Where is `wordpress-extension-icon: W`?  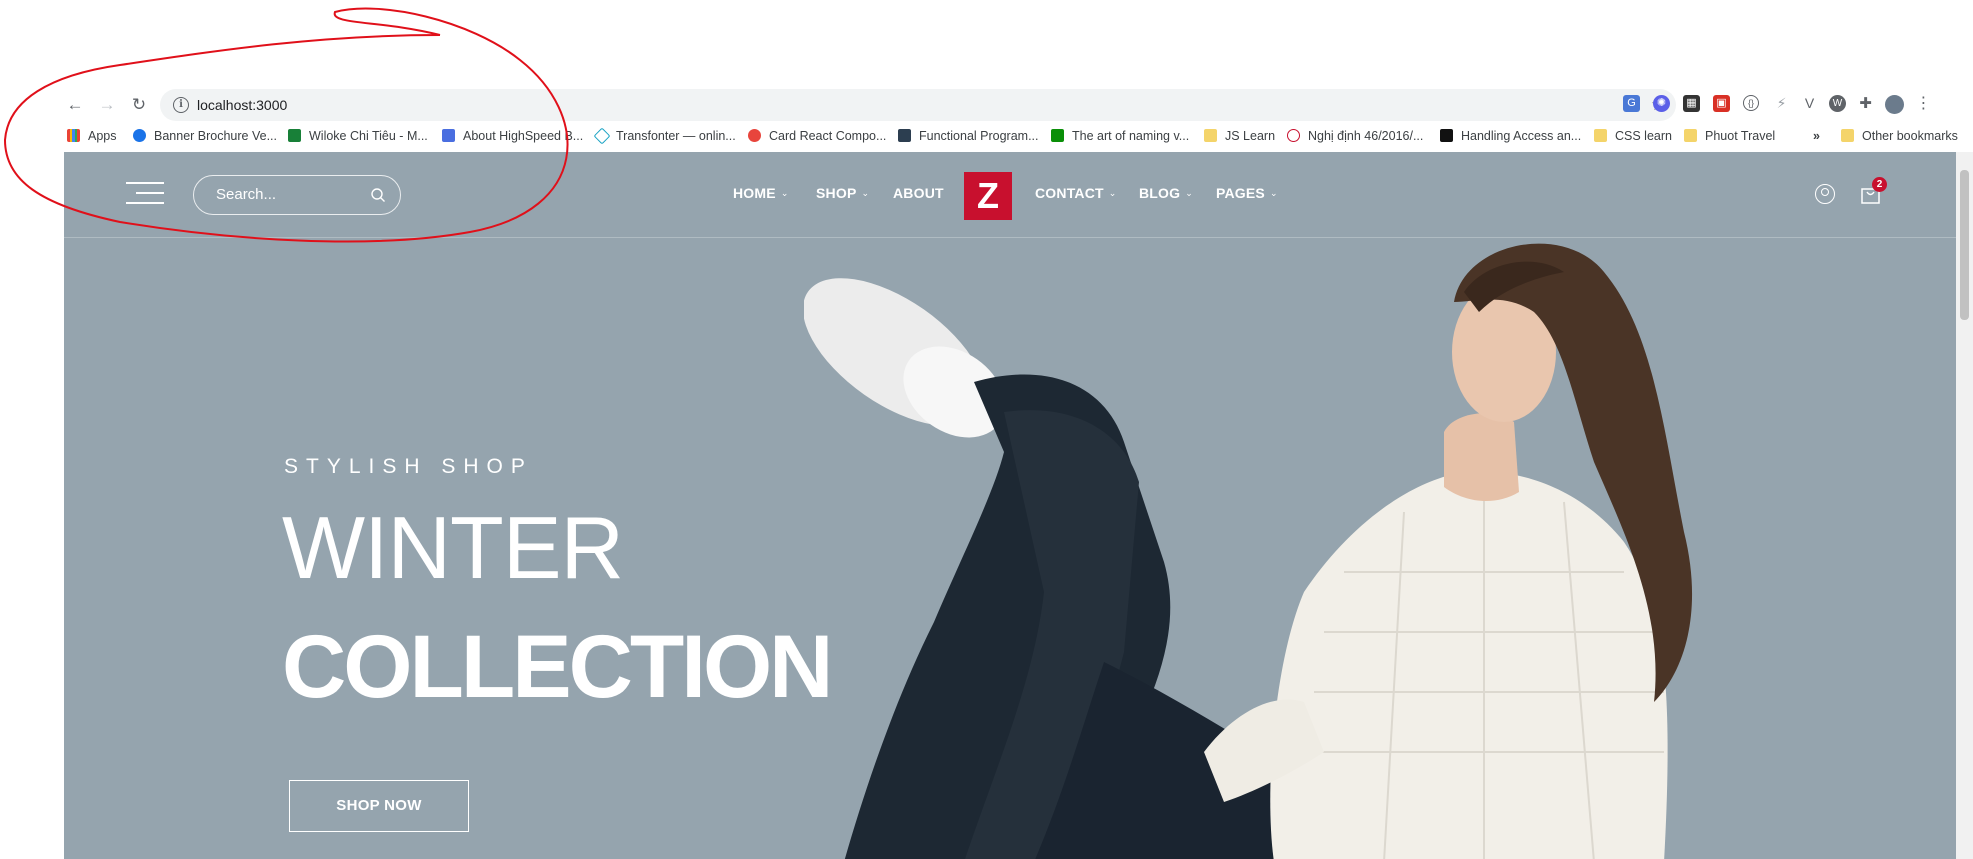 wordpress-extension-icon: W is located at coordinates (1837, 103).